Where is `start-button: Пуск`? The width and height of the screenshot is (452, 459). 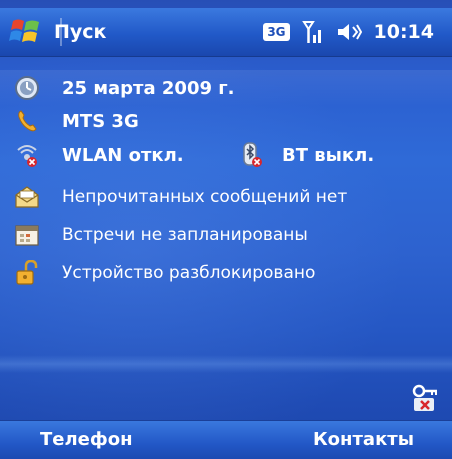 start-button: Пуск is located at coordinates (78, 32).